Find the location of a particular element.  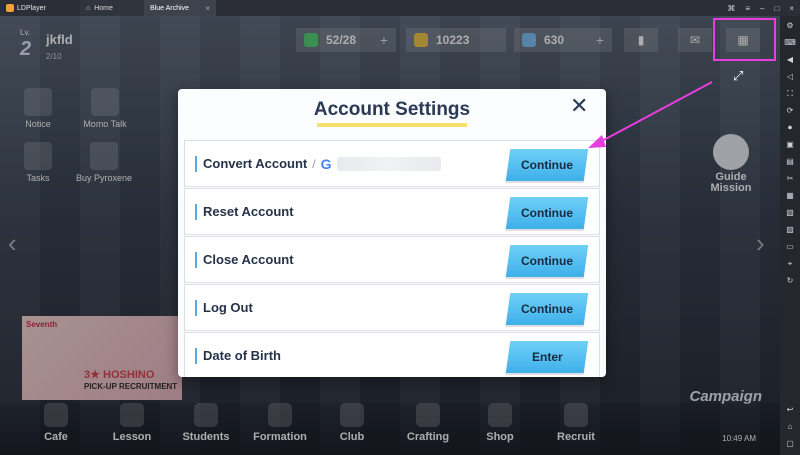

minimize-icon: – is located at coordinates (762, 8).